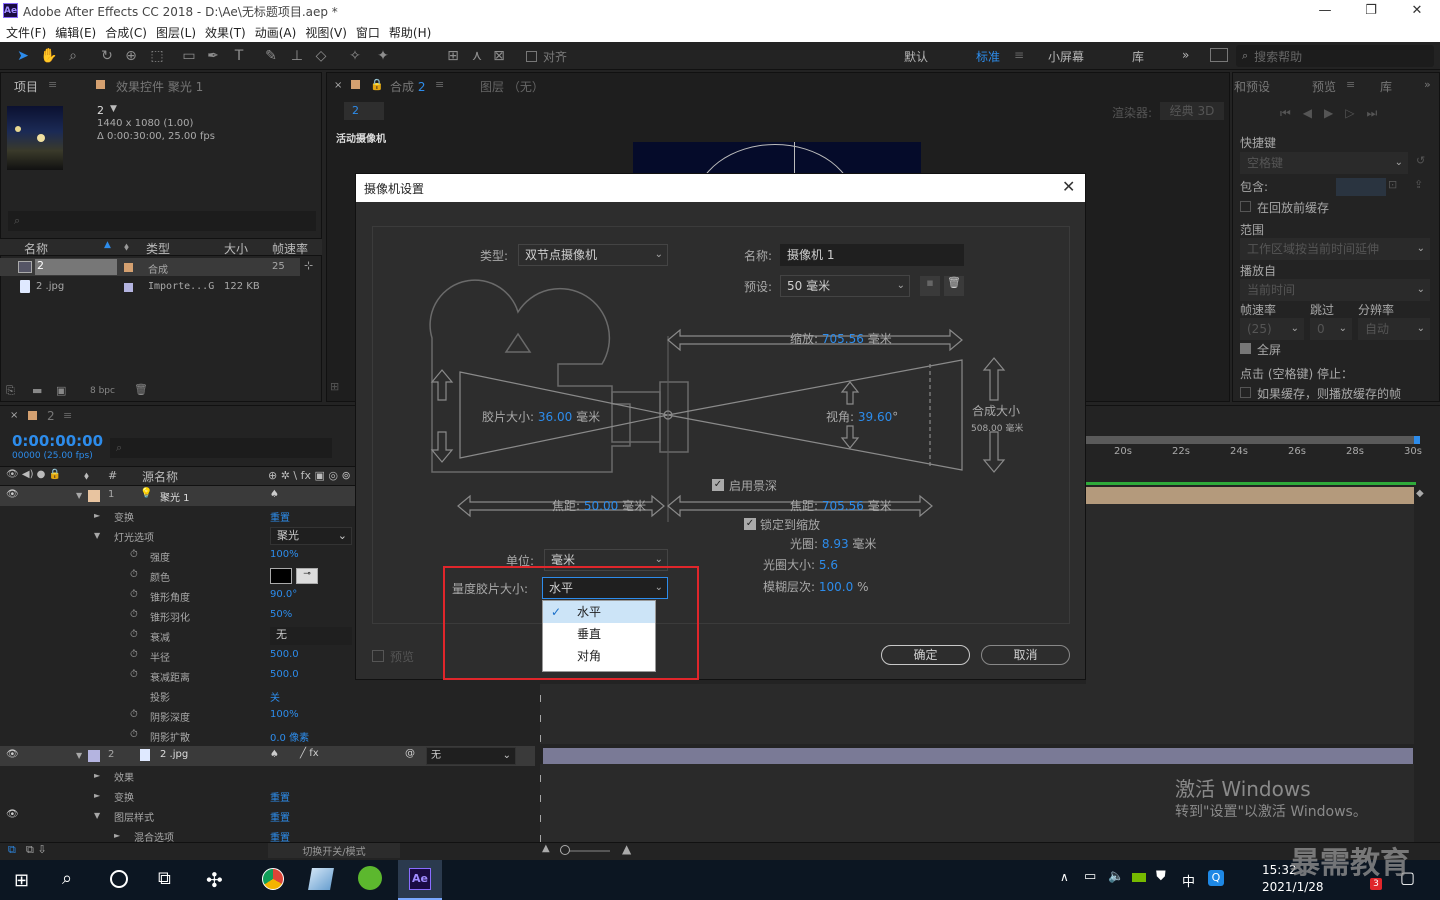  What do you see at coordinates (978, 756) in the screenshot?
I see `layer2-duration-bar` at bounding box center [978, 756].